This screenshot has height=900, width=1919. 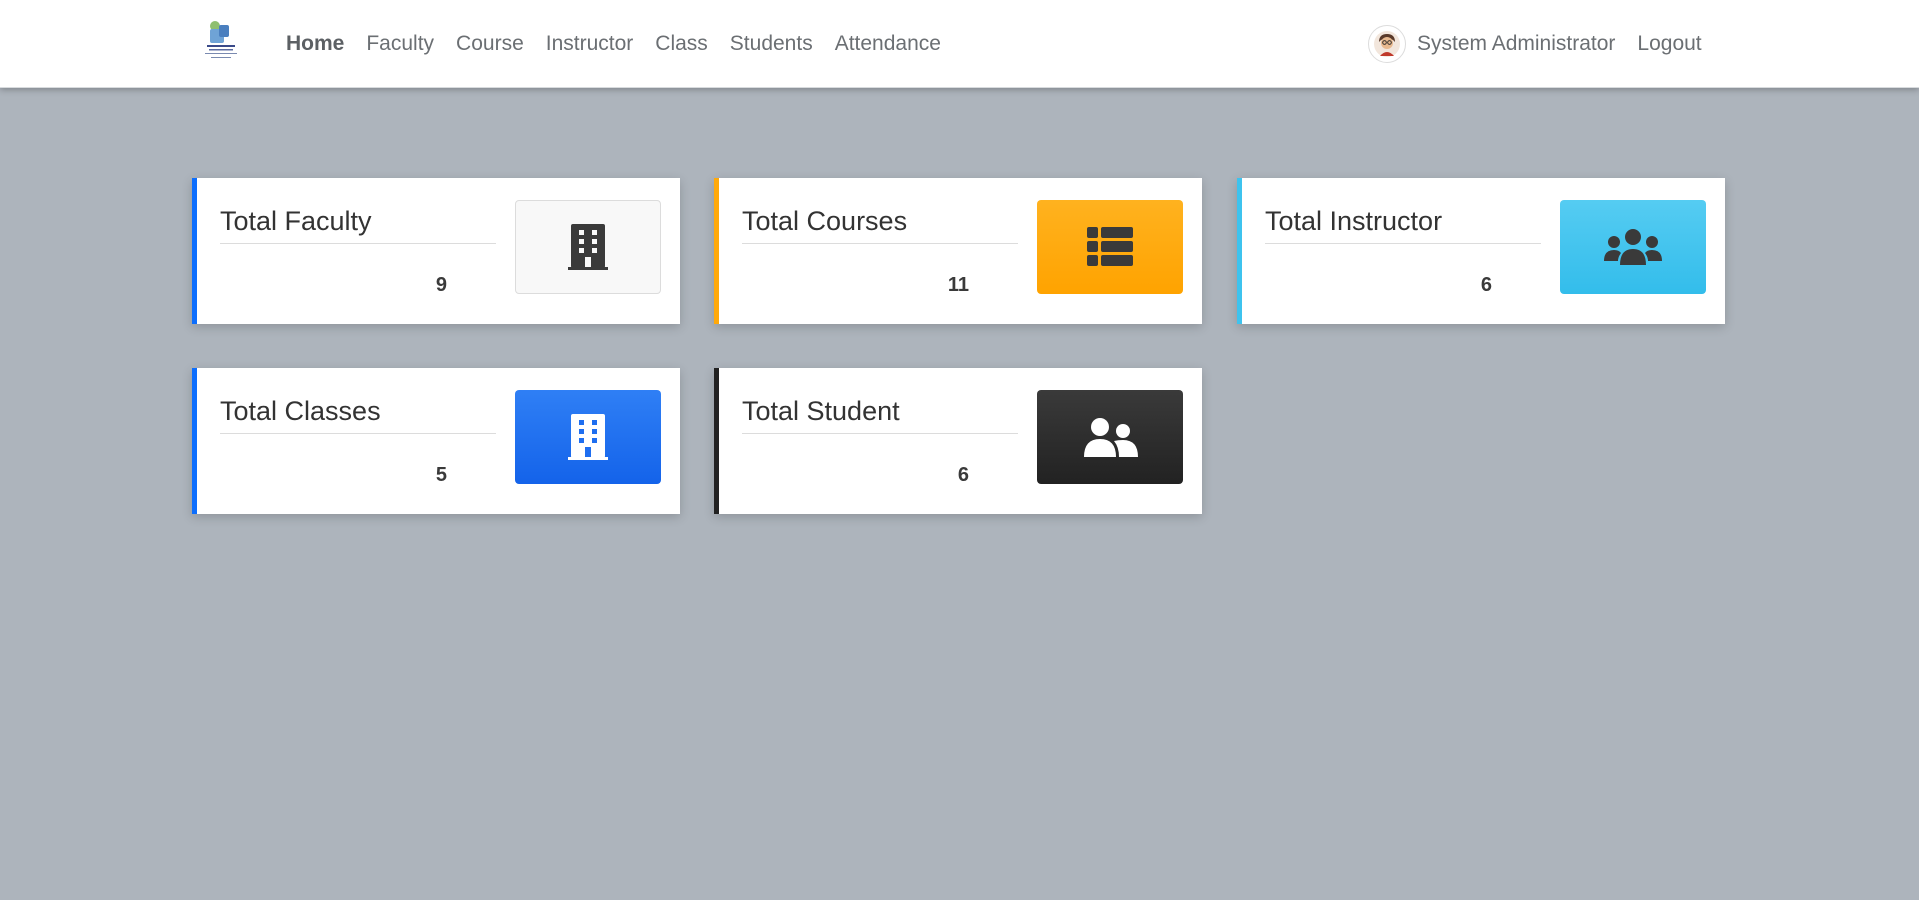 What do you see at coordinates (315, 44) in the screenshot?
I see `nav-home: Home` at bounding box center [315, 44].